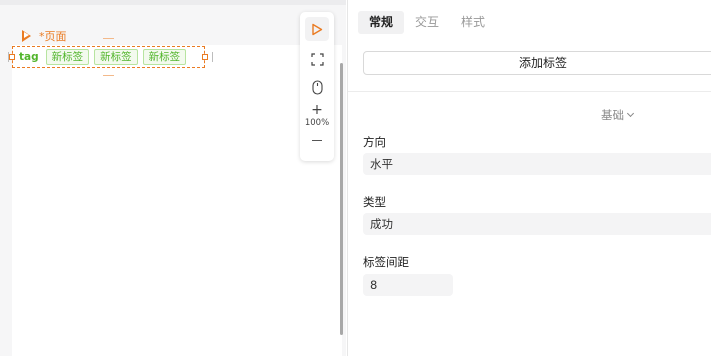 Image resolution: width=711 pixels, height=356 pixels. I want to click on direction-select: 水平, so click(537, 164).